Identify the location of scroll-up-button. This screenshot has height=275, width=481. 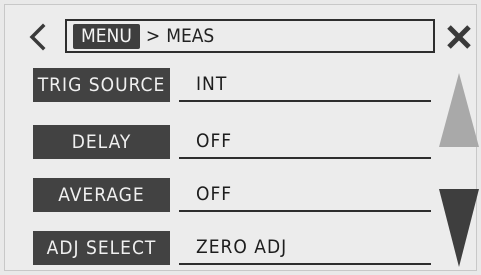
(459, 110).